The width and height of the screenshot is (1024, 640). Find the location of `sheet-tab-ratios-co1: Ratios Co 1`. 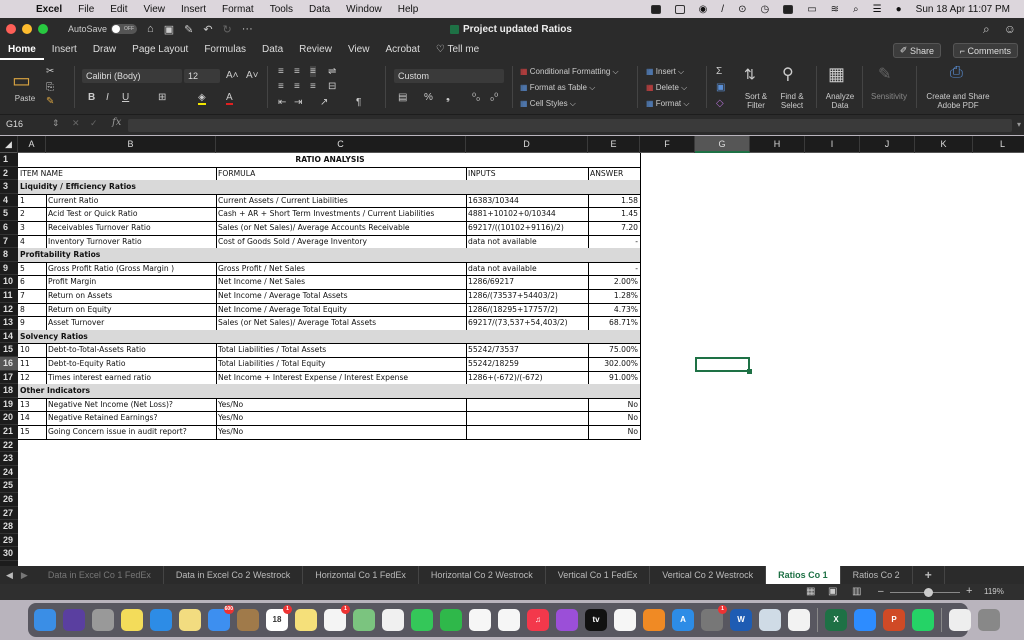

sheet-tab-ratios-co1: Ratios Co 1 is located at coordinates (803, 575).